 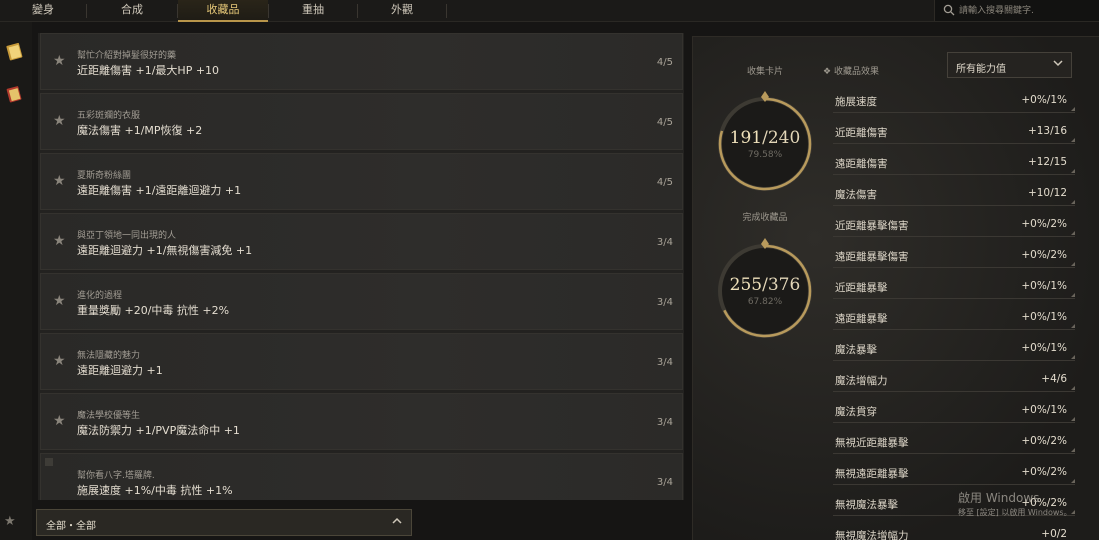 What do you see at coordinates (361, 361) in the screenshot?
I see `collection-row: ★ 無法隱藏的魅力 遠距離迴避力 +1 3/4` at bounding box center [361, 361].